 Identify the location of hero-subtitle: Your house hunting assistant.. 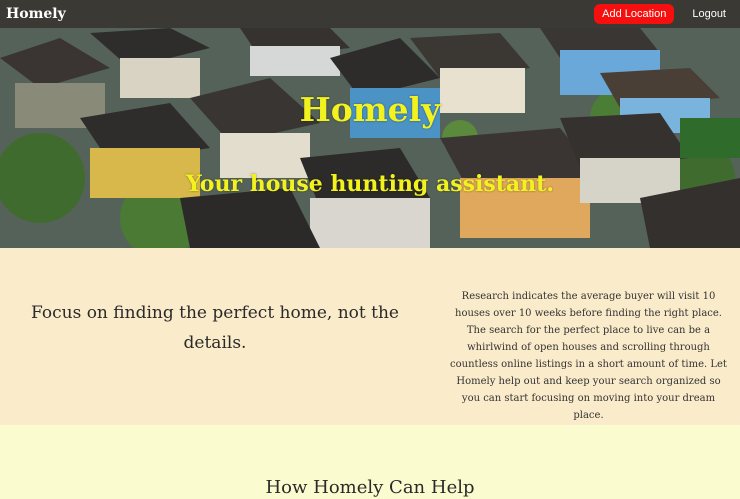
(370, 184).